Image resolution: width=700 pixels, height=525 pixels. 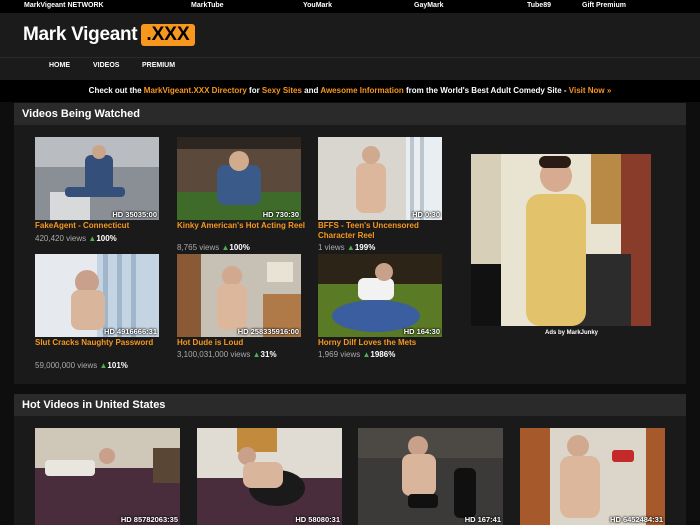 I want to click on video-duration: HD 6452484:31, so click(x=636, y=519).